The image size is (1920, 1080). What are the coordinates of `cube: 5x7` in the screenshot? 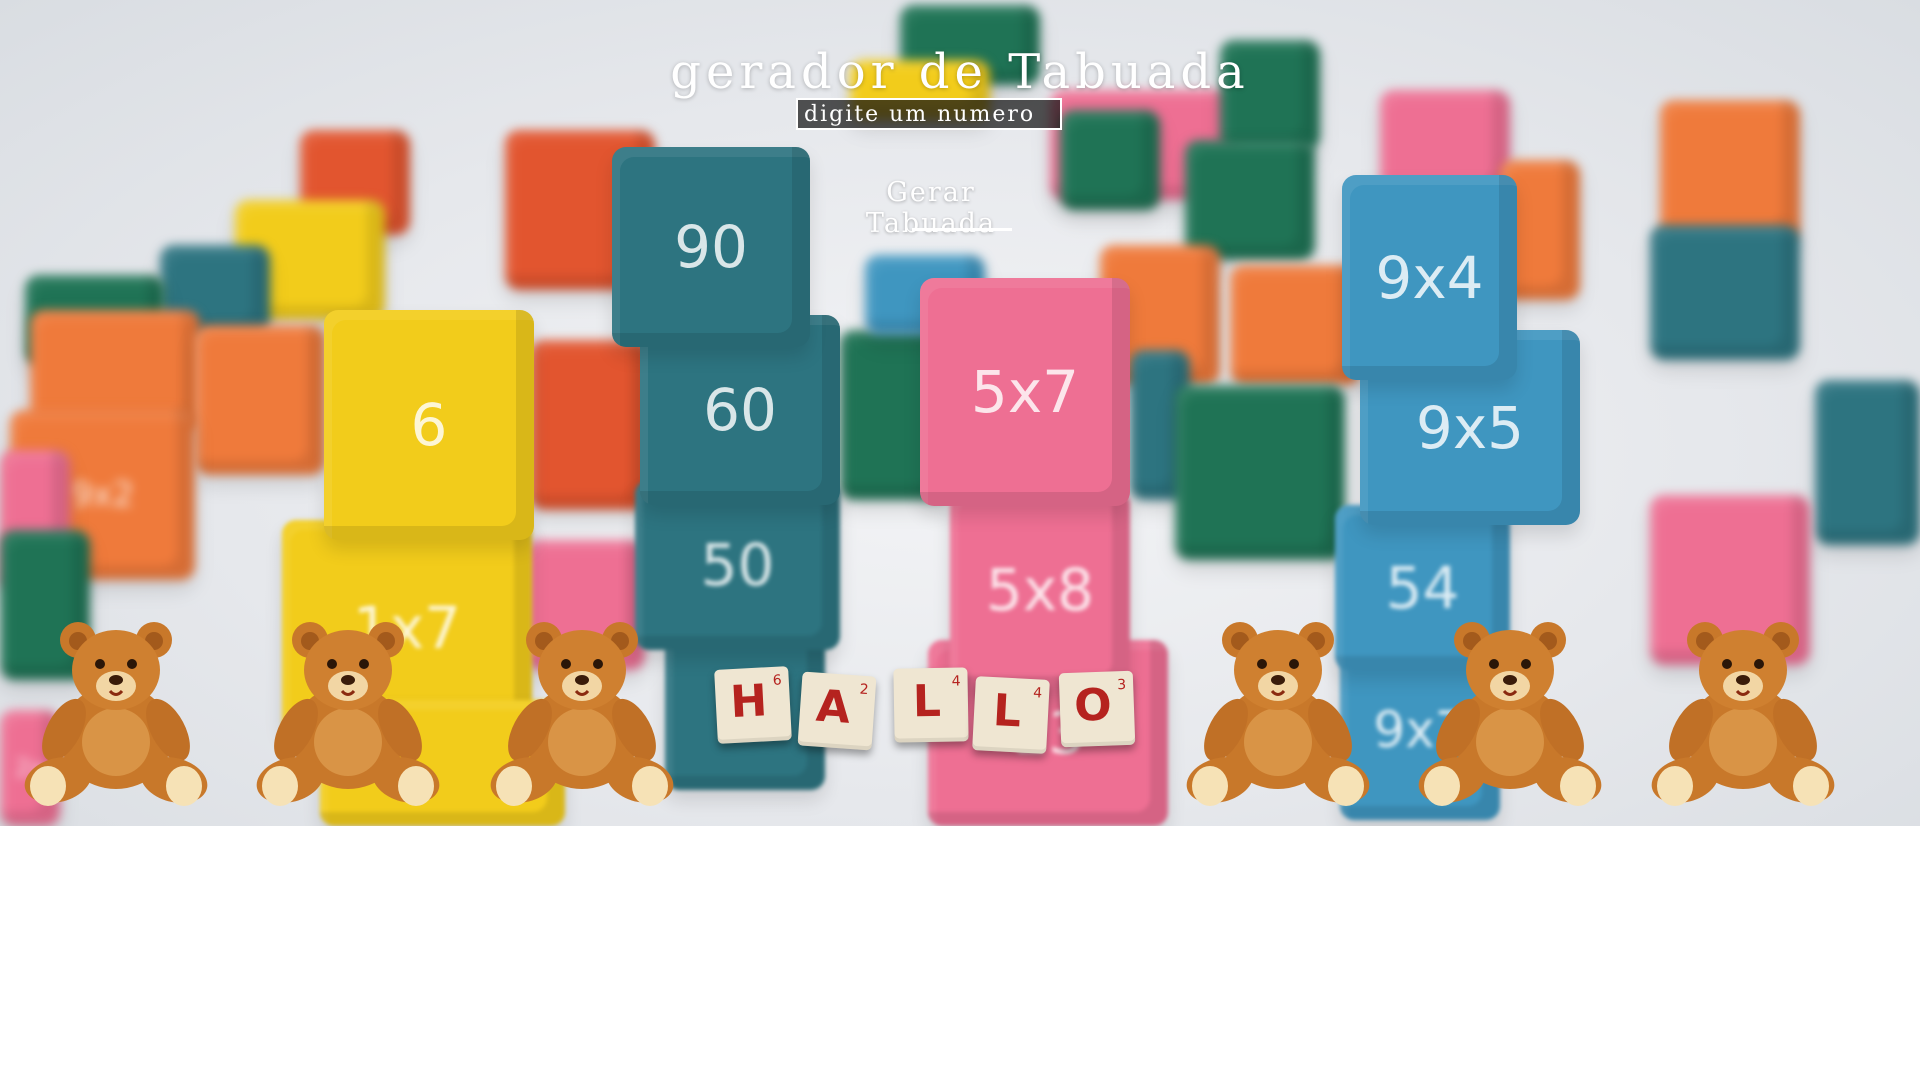 It's located at (1025, 392).